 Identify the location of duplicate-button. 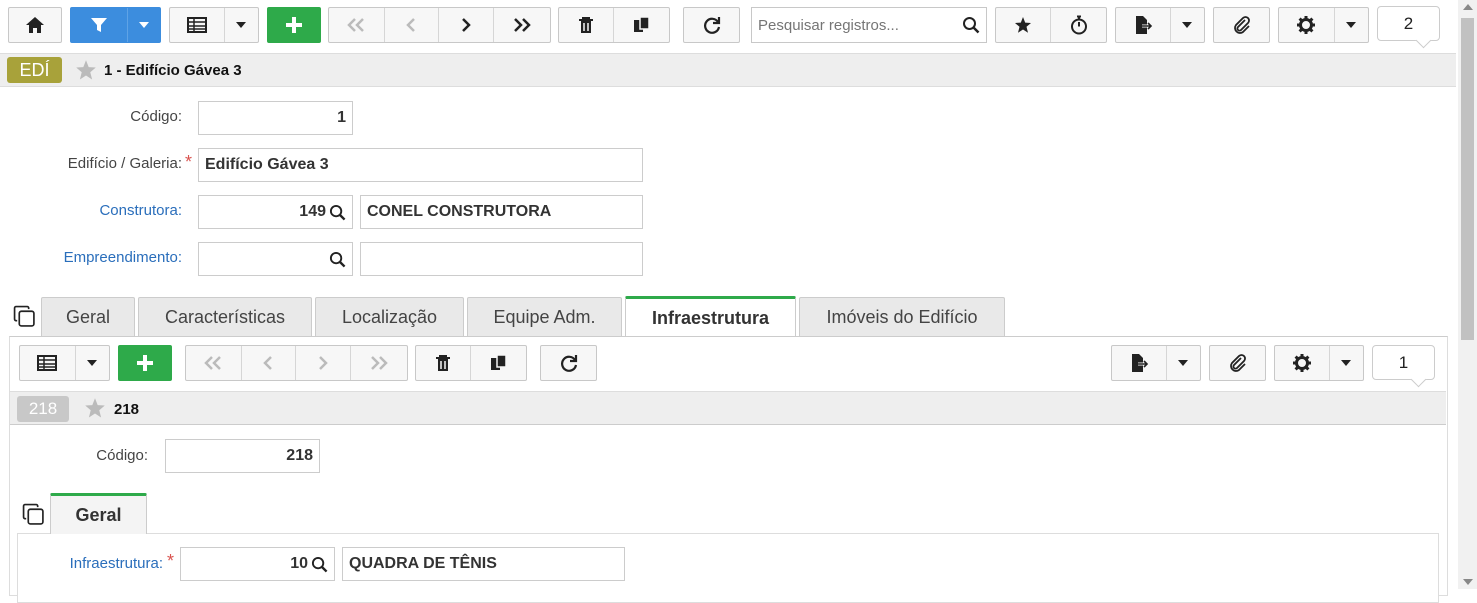
(641, 25).